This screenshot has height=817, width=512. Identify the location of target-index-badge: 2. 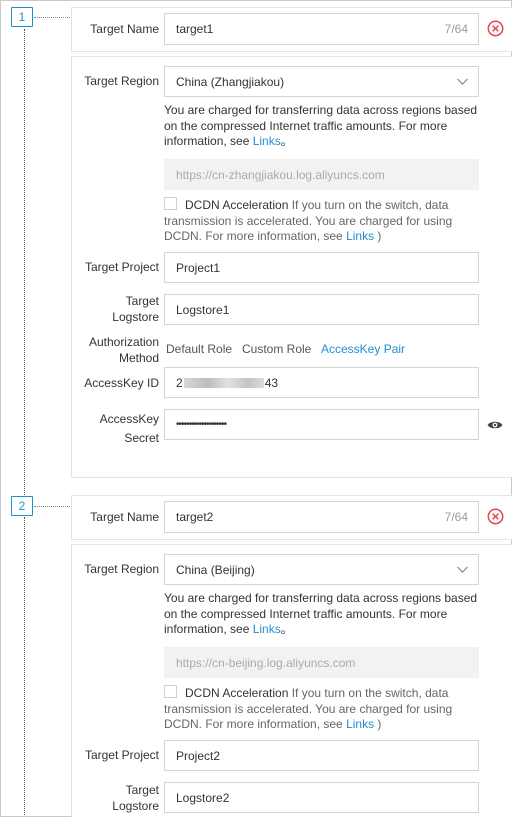
(22, 506).